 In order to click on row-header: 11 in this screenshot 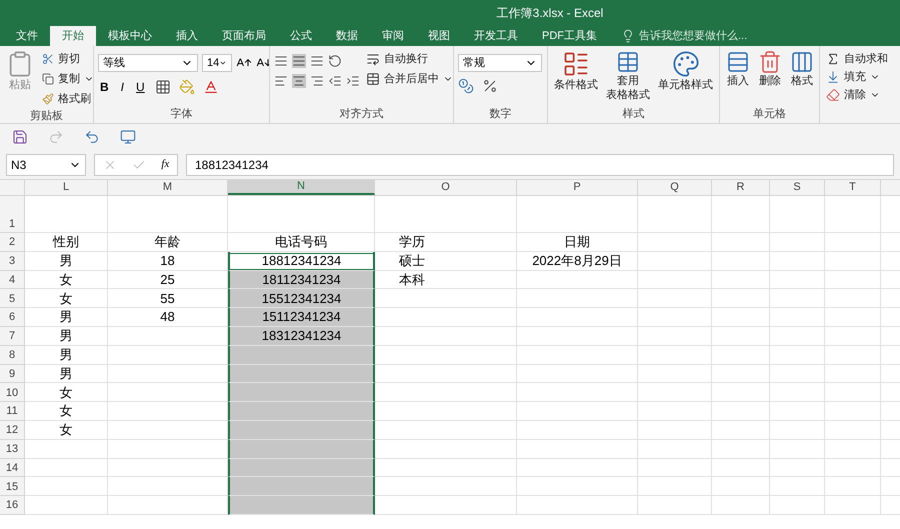, I will do `click(12, 411)`.